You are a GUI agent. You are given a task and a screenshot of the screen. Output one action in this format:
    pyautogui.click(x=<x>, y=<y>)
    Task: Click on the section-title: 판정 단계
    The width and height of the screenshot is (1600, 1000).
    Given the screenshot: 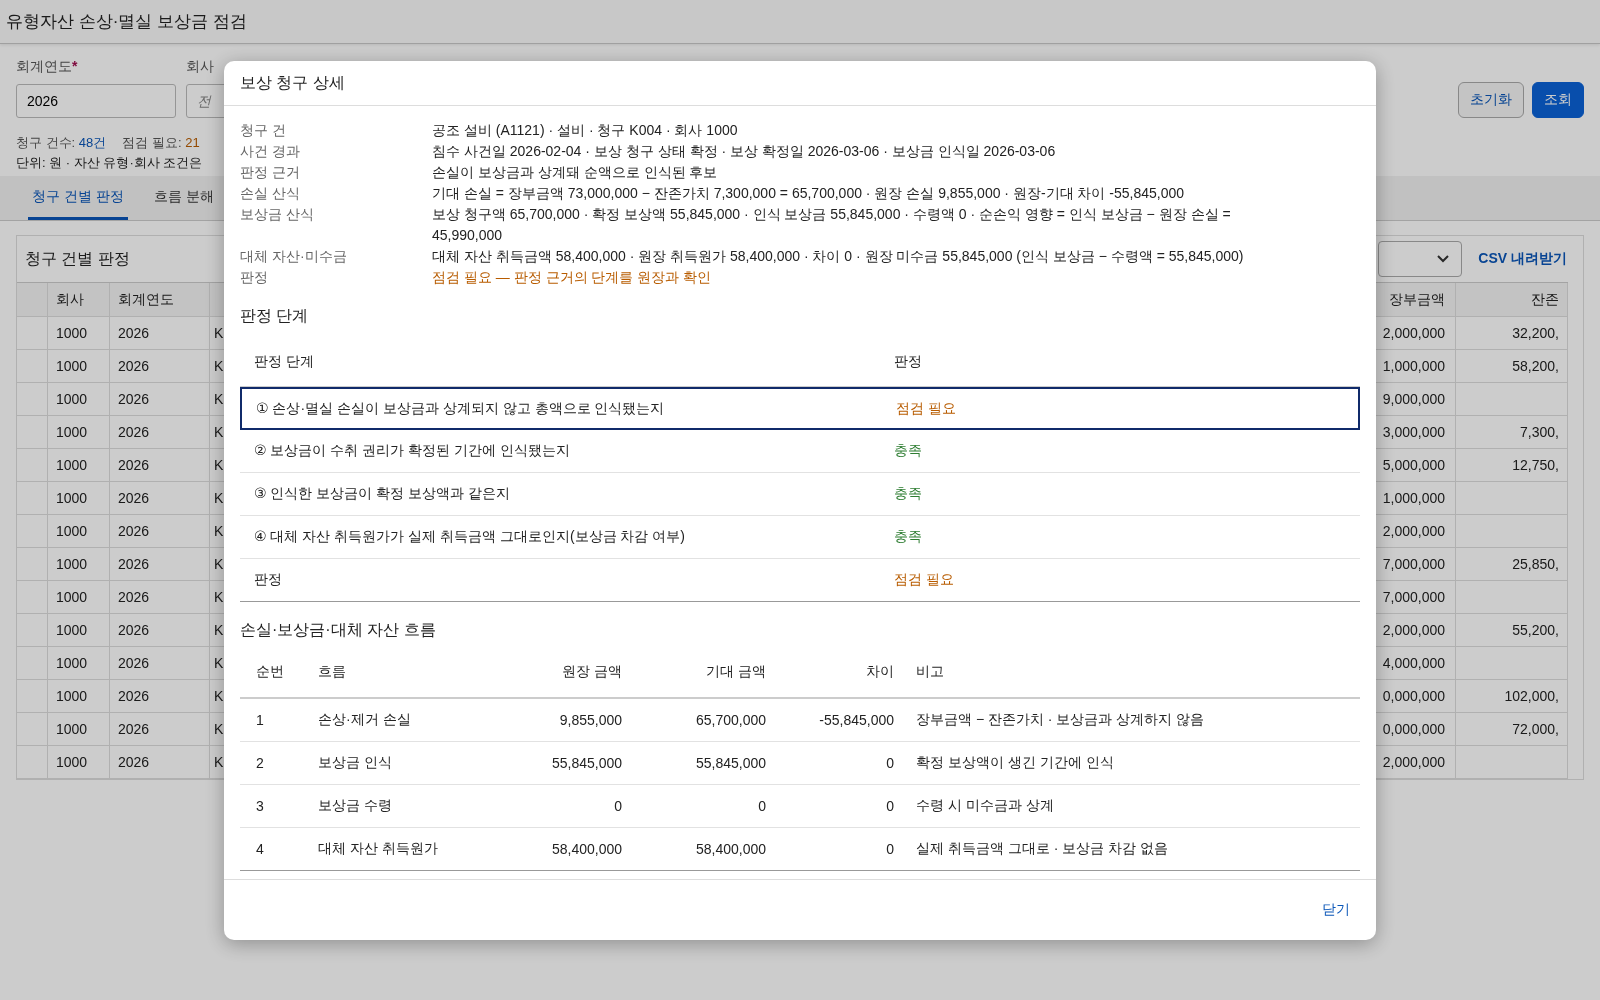 What is the action you would take?
    pyautogui.click(x=275, y=316)
    